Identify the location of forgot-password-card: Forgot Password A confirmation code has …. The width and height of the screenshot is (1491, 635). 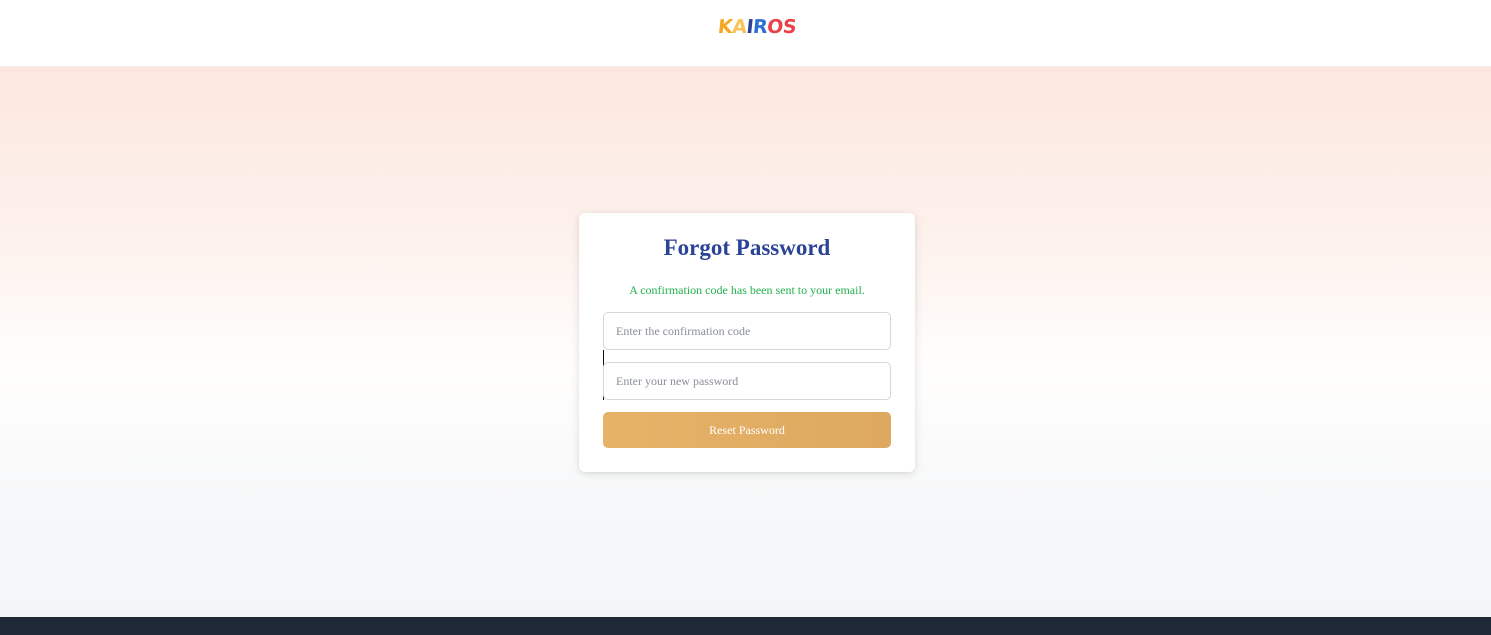
(747, 342).